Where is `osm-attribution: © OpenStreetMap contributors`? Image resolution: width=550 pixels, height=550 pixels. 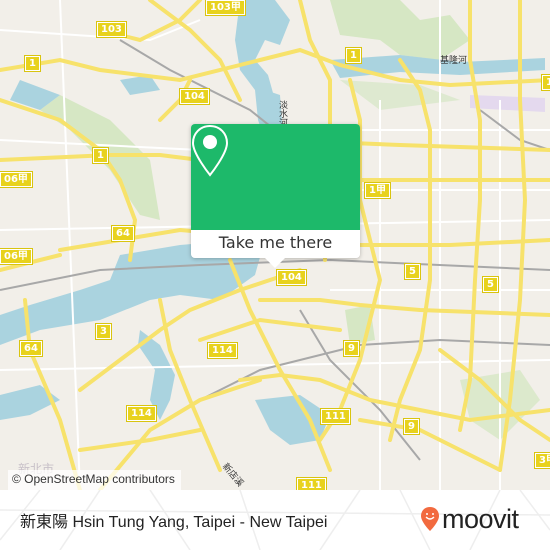 osm-attribution: © OpenStreetMap contributors is located at coordinates (94, 480).